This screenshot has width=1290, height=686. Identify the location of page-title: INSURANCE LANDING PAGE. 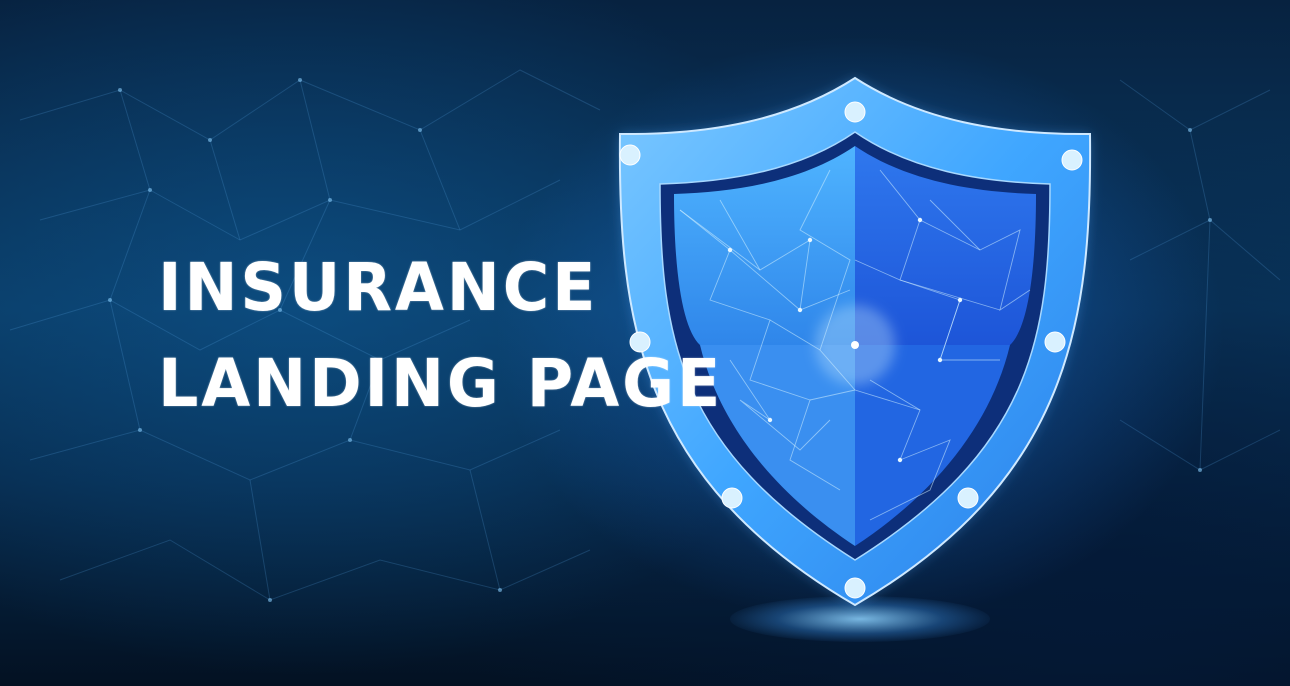
(440, 336).